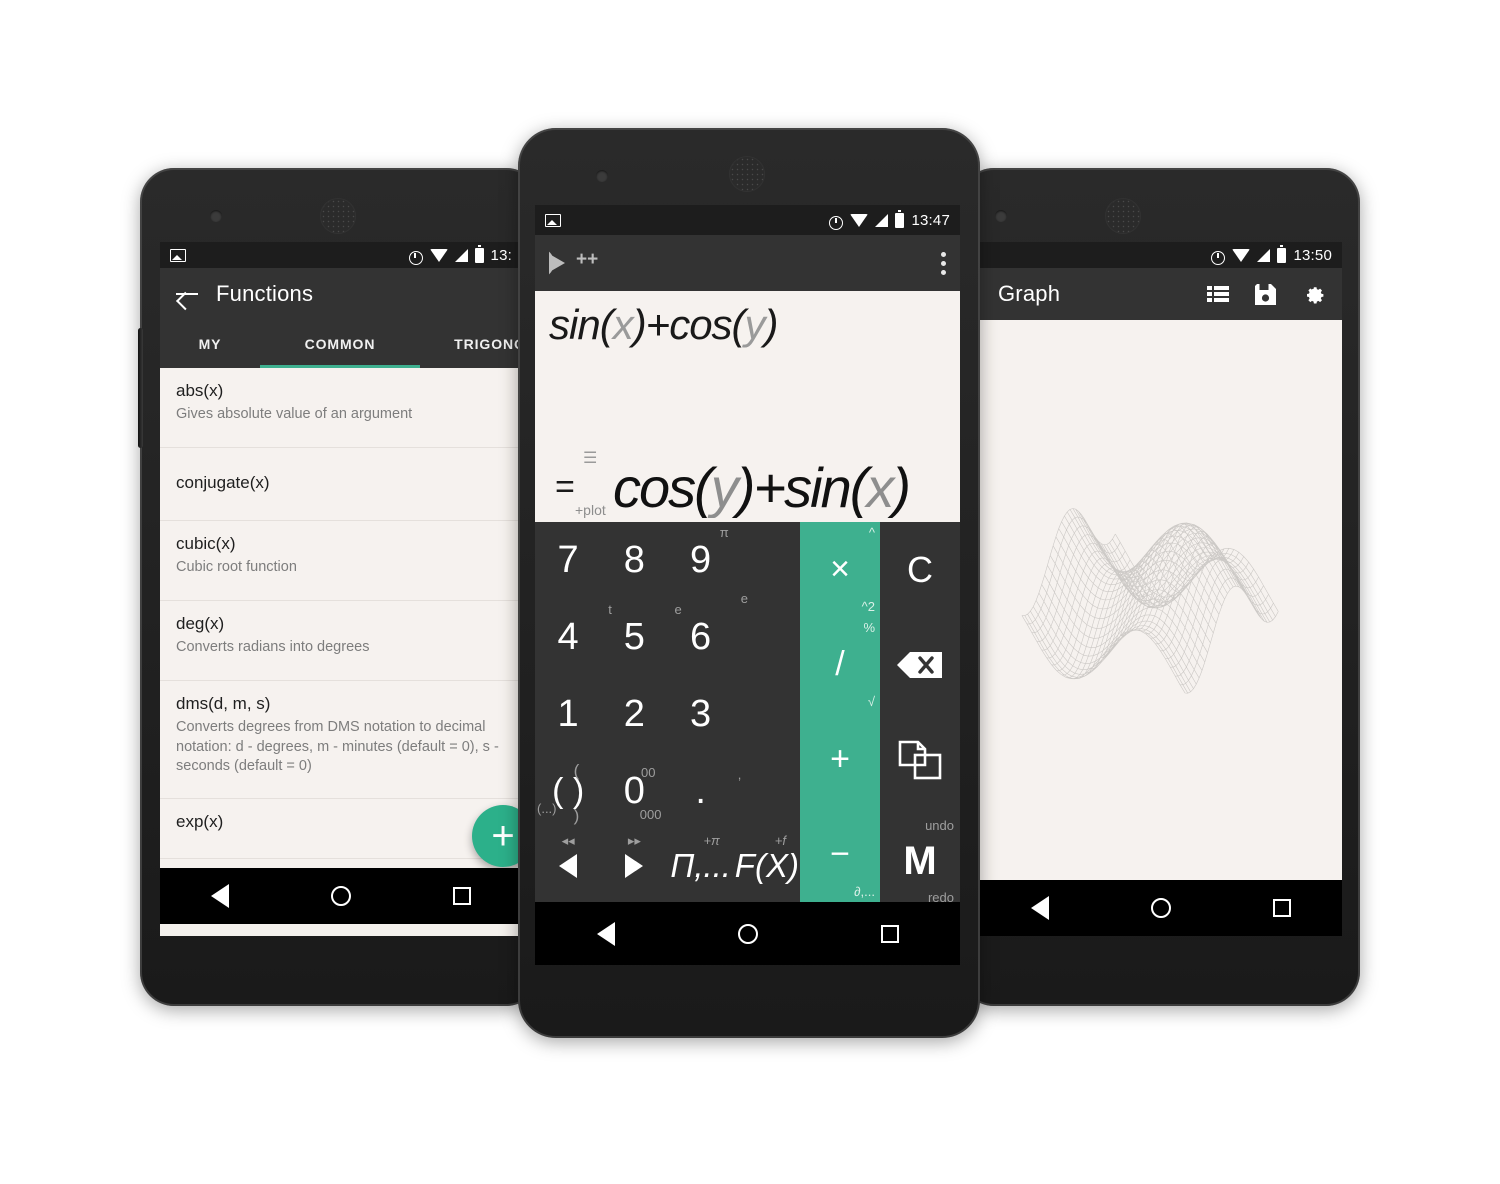 Image resolution: width=1500 pixels, height=1184 pixels. I want to click on key-label: −, so click(840, 854).